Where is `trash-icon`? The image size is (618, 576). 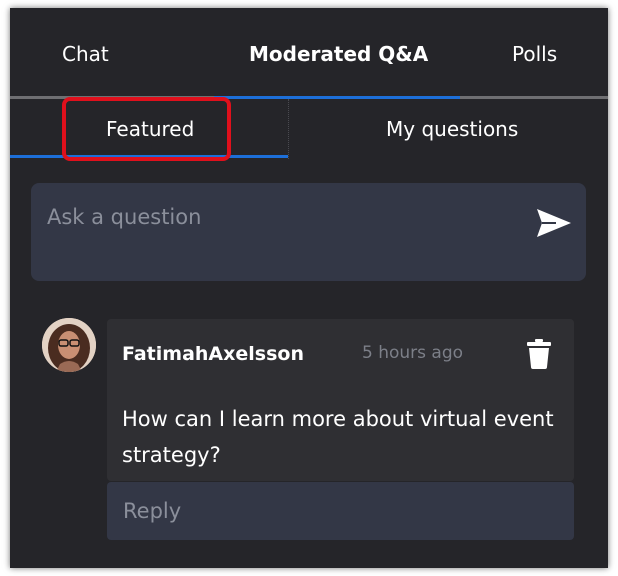 trash-icon is located at coordinates (539, 354).